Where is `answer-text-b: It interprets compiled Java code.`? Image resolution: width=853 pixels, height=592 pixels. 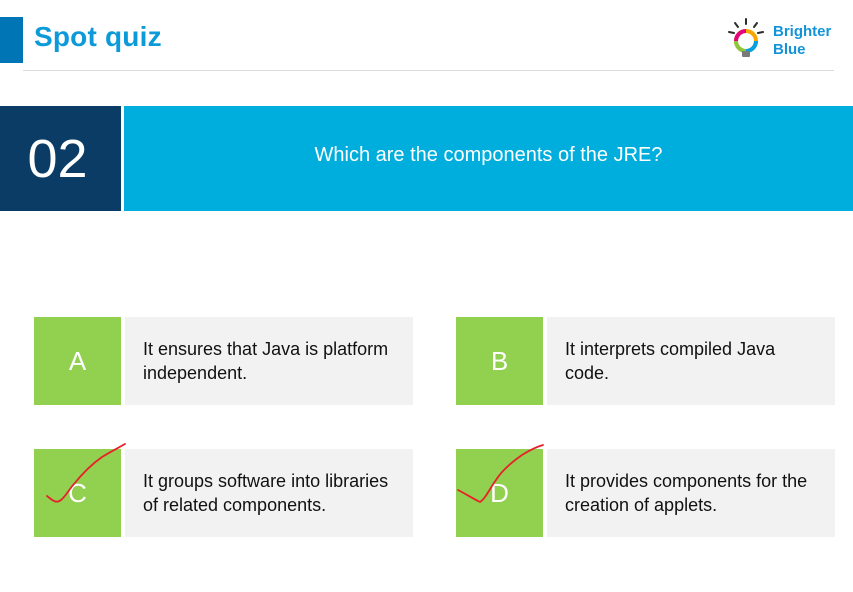
answer-text-b: It interprets compiled Java code. is located at coordinates (670, 361).